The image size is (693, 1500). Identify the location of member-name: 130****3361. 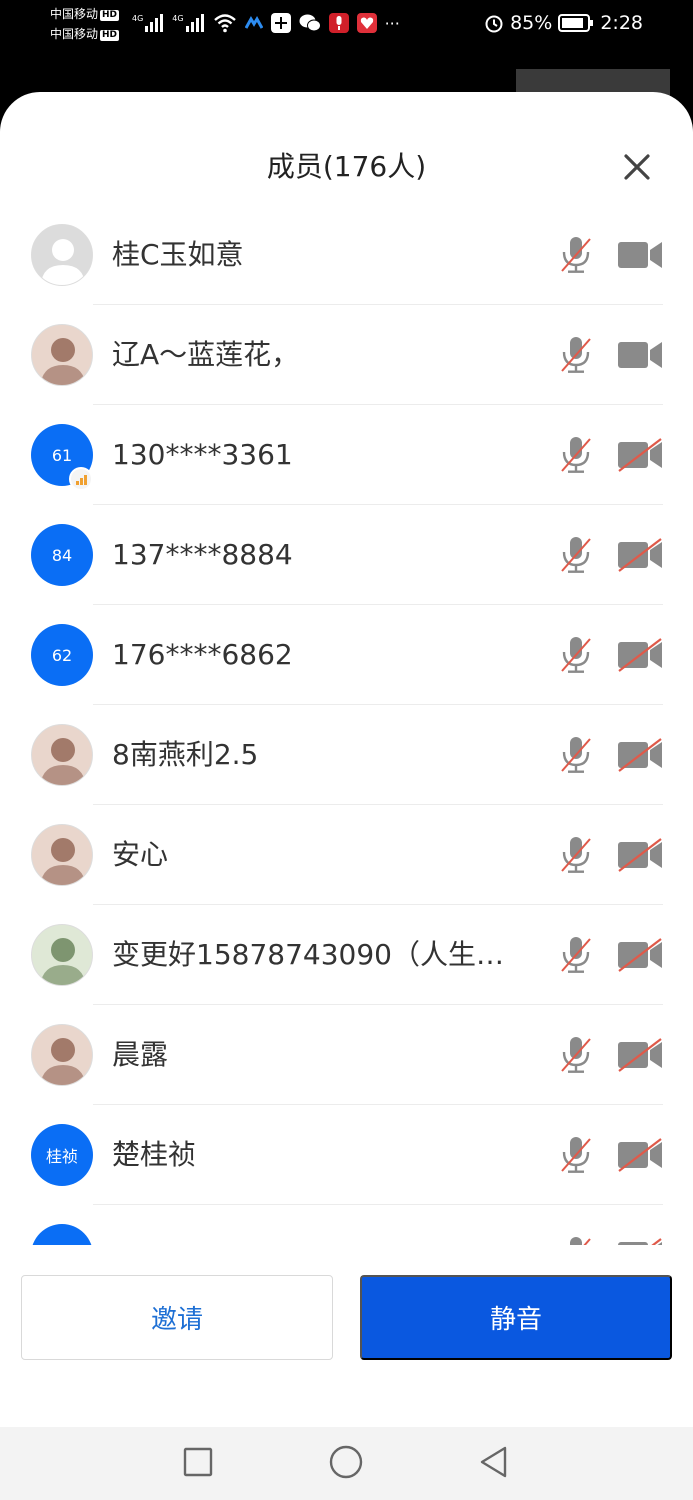
(202, 454).